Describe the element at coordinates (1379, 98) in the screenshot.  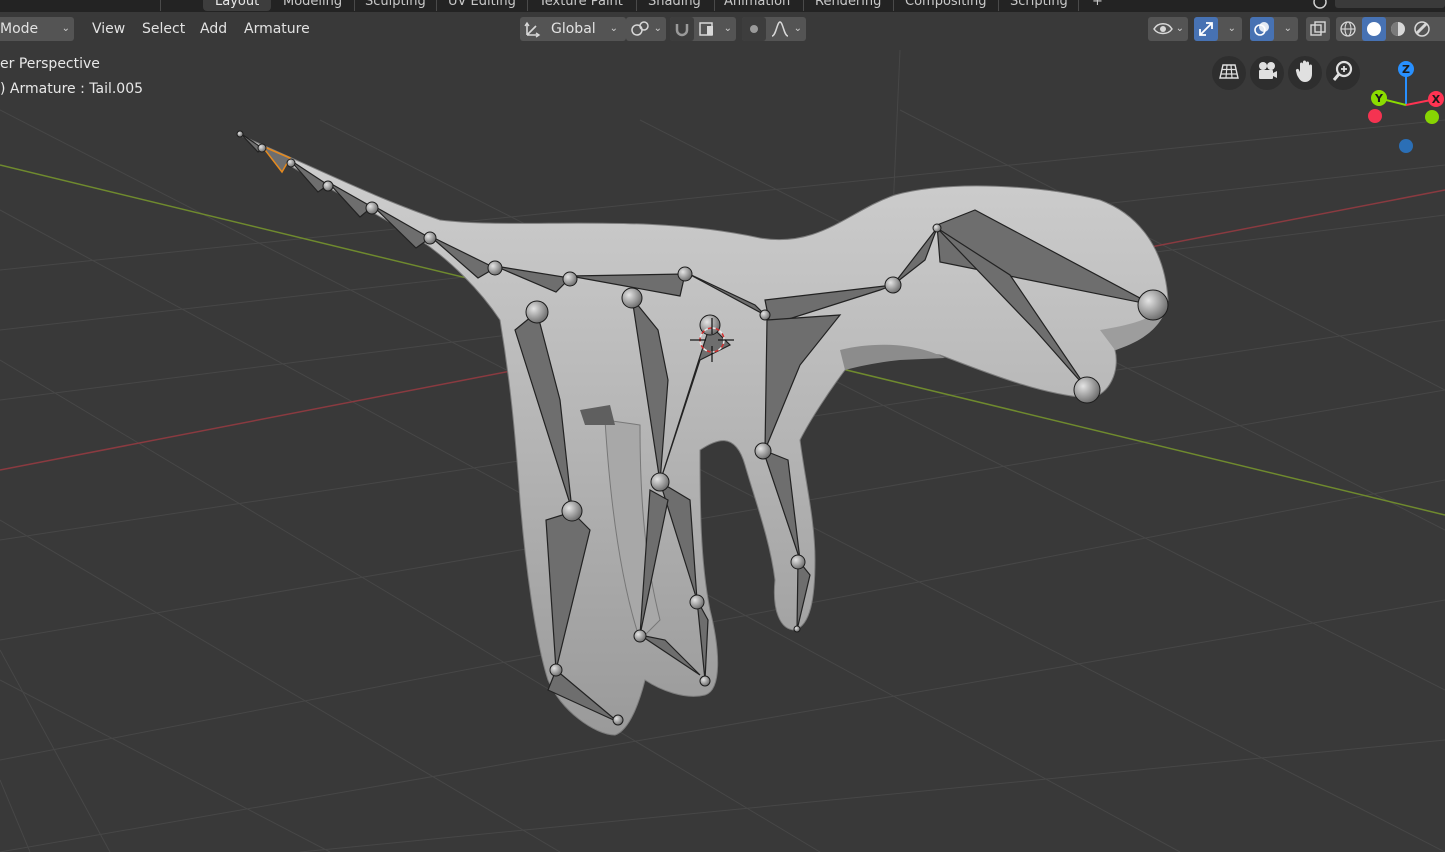
I see `gizmo-y-label: Y` at that location.